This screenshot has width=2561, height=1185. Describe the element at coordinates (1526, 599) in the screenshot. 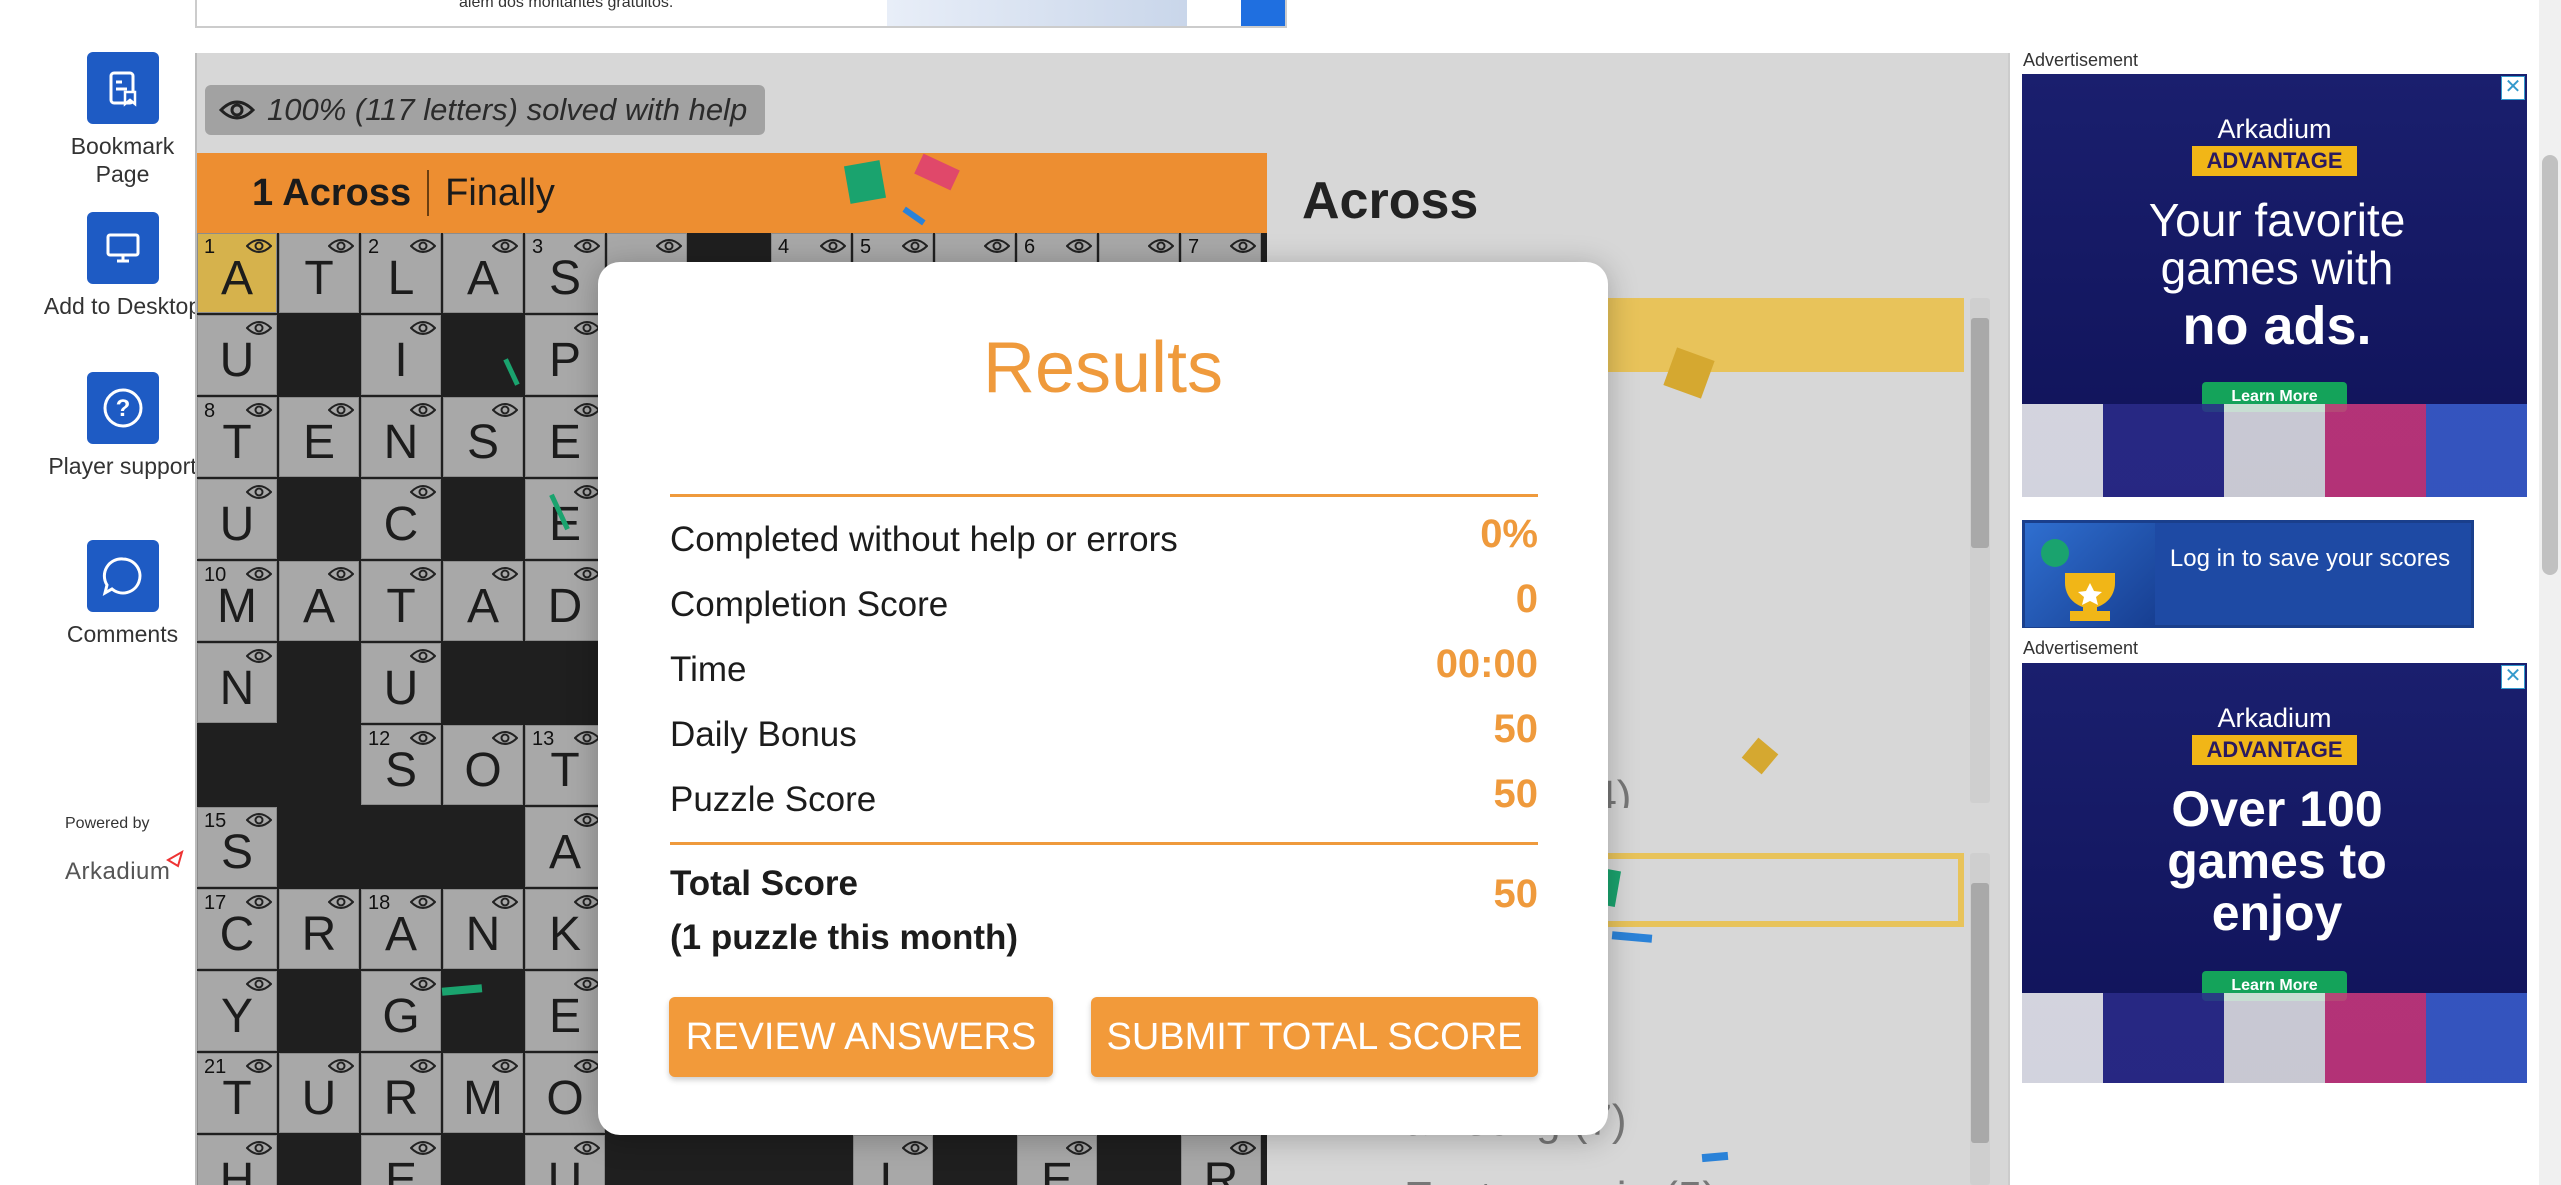

I see `result-value: 0` at that location.